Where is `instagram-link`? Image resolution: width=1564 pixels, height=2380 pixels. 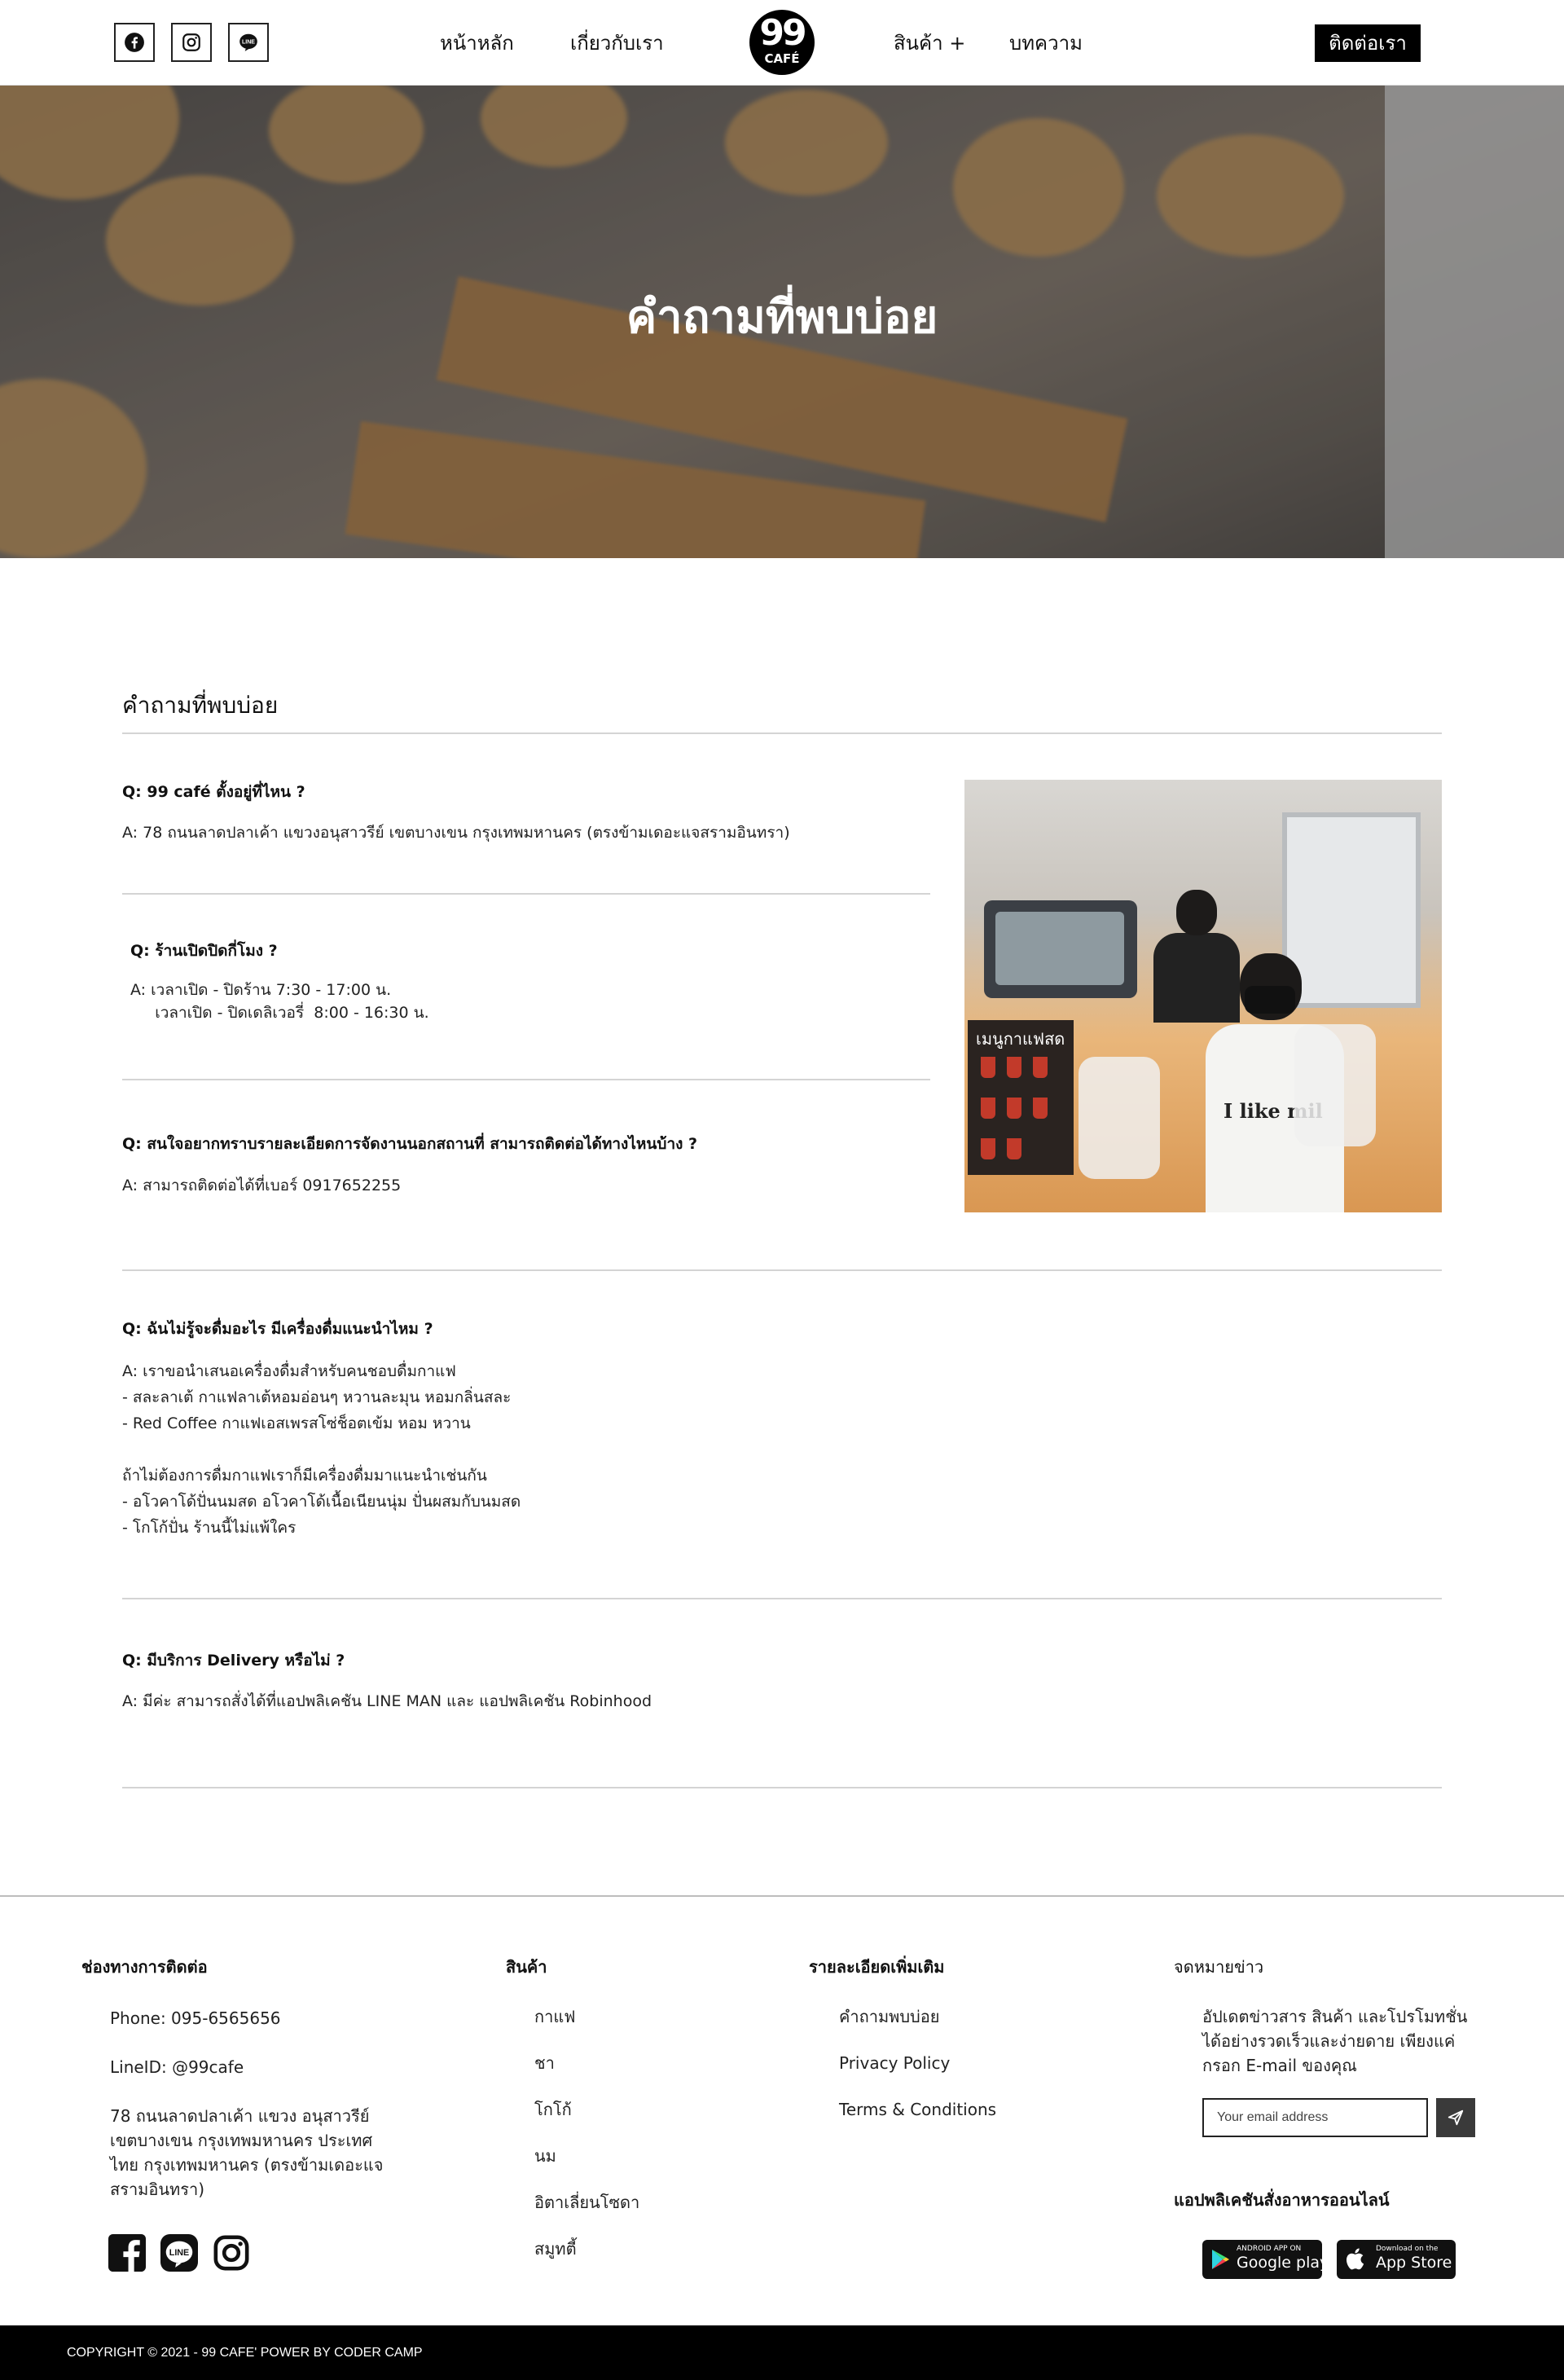
instagram-link is located at coordinates (191, 42).